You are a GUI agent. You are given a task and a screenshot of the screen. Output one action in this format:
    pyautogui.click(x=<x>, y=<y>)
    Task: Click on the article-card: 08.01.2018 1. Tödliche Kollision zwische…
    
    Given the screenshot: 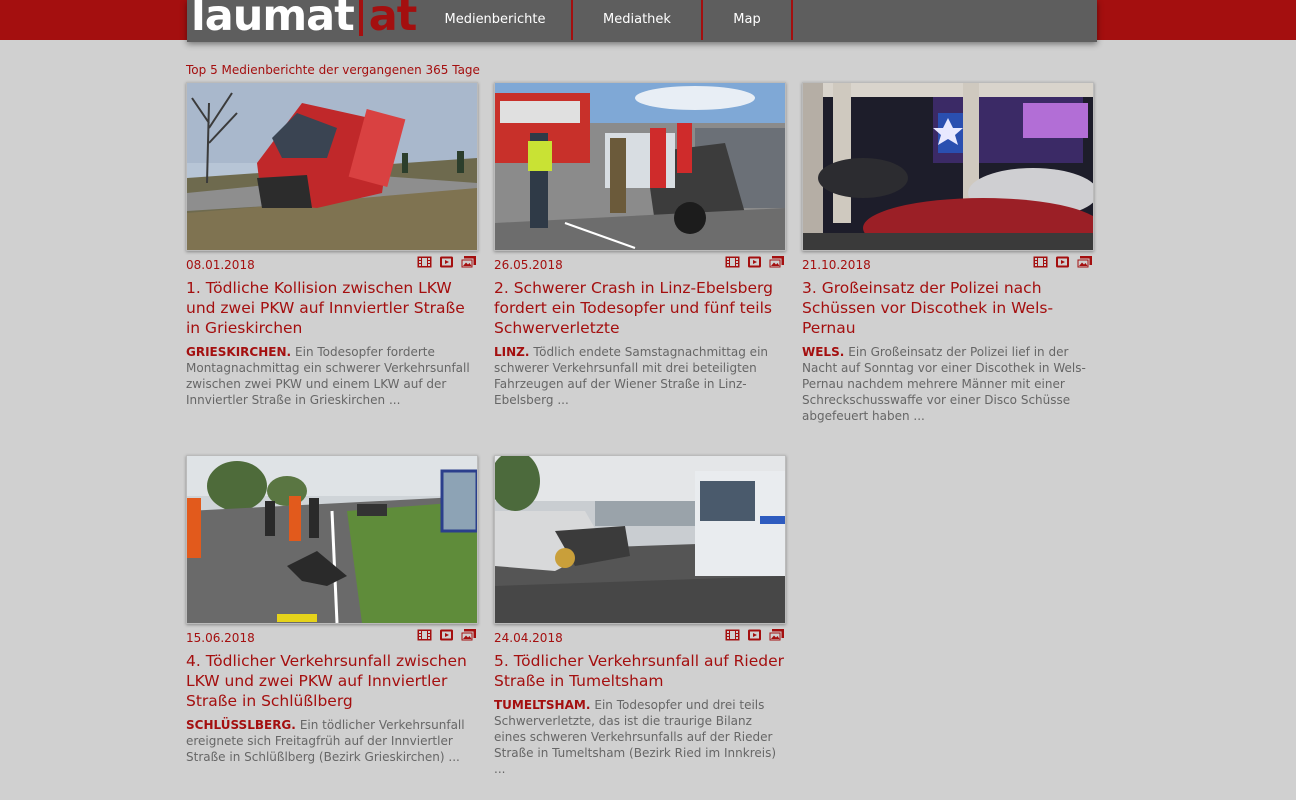 What is the action you would take?
    pyautogui.click(x=332, y=245)
    